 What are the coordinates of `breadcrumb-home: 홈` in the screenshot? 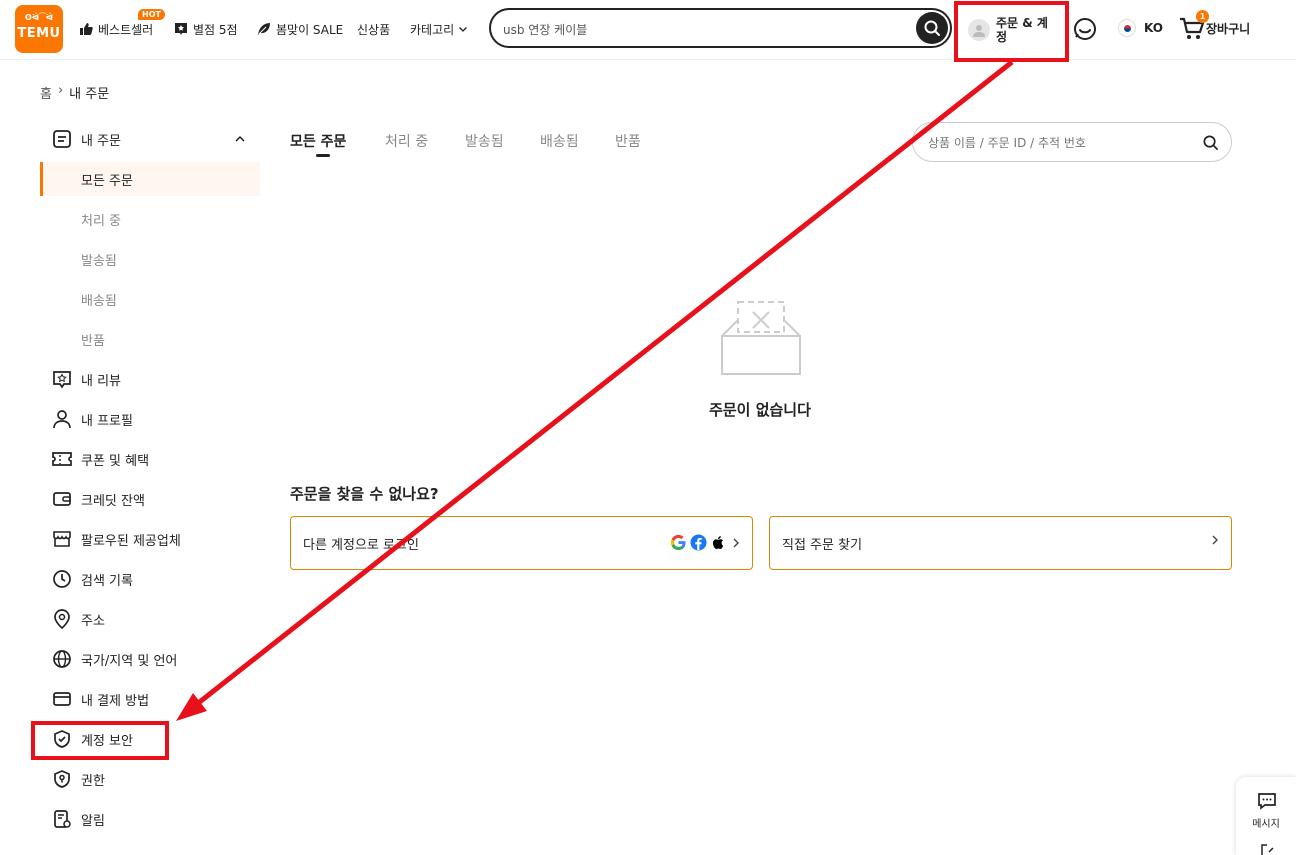 It's located at (46, 92).